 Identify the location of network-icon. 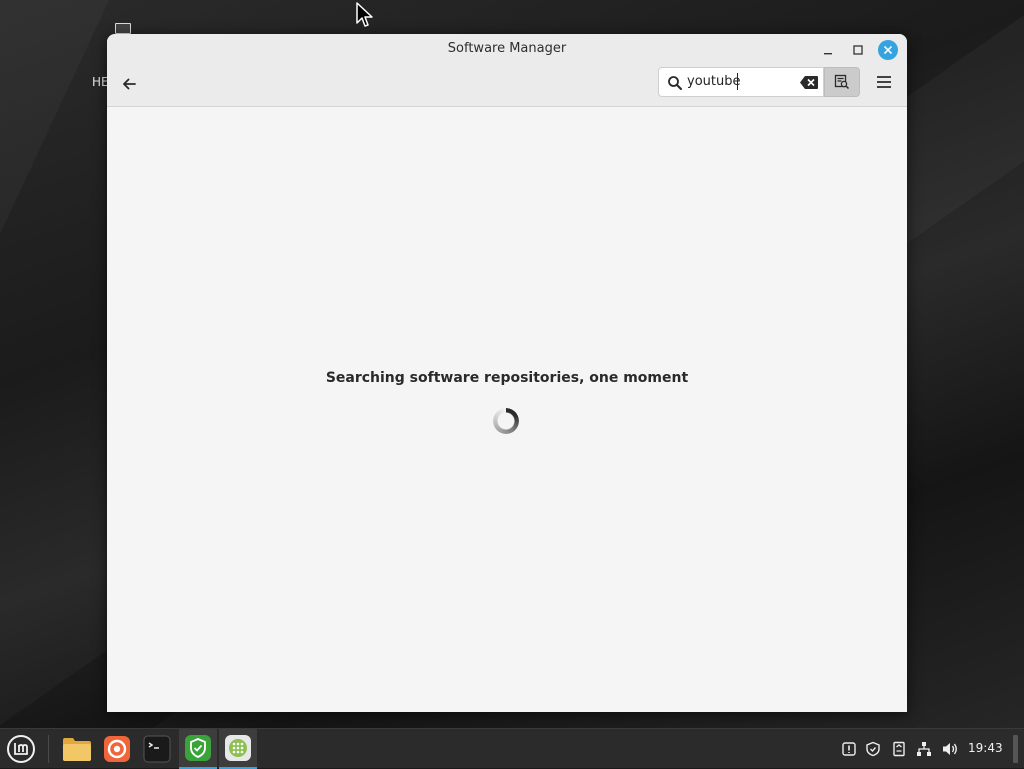
(924, 749).